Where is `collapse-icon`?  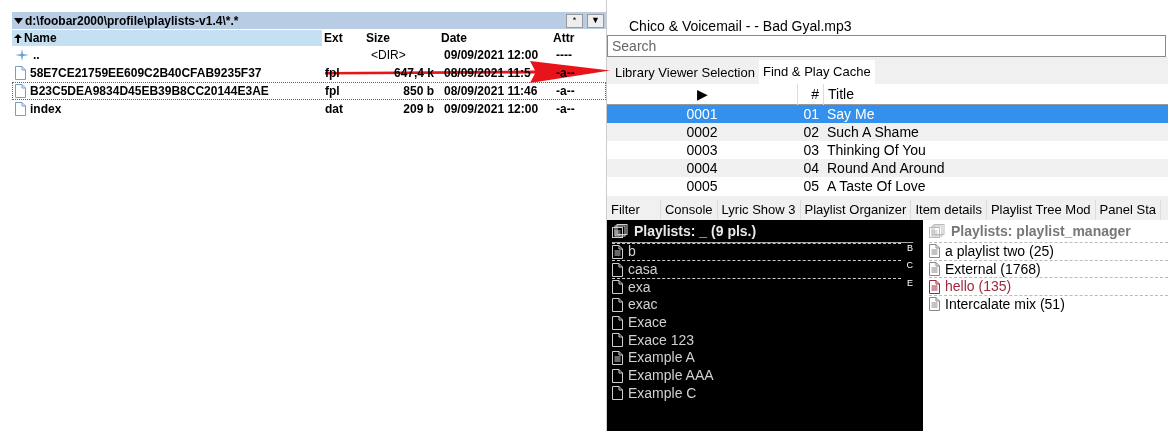
collapse-icon is located at coordinates (18, 20).